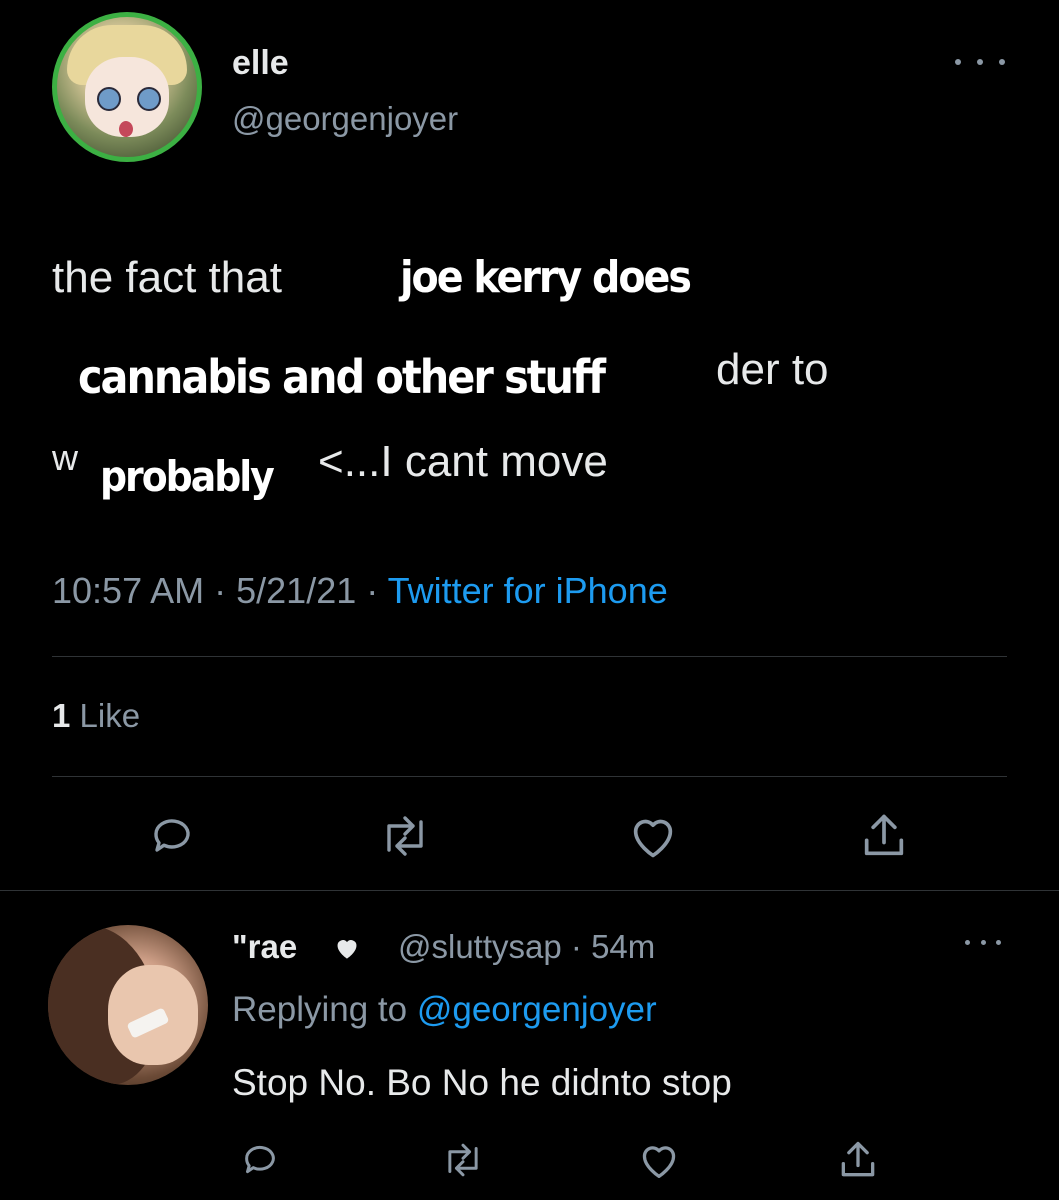 This screenshot has width=1059, height=1200. I want to click on tweet-meta: 10:57 AM · 5/21/21 · Twitter for iPhone, so click(360, 591).